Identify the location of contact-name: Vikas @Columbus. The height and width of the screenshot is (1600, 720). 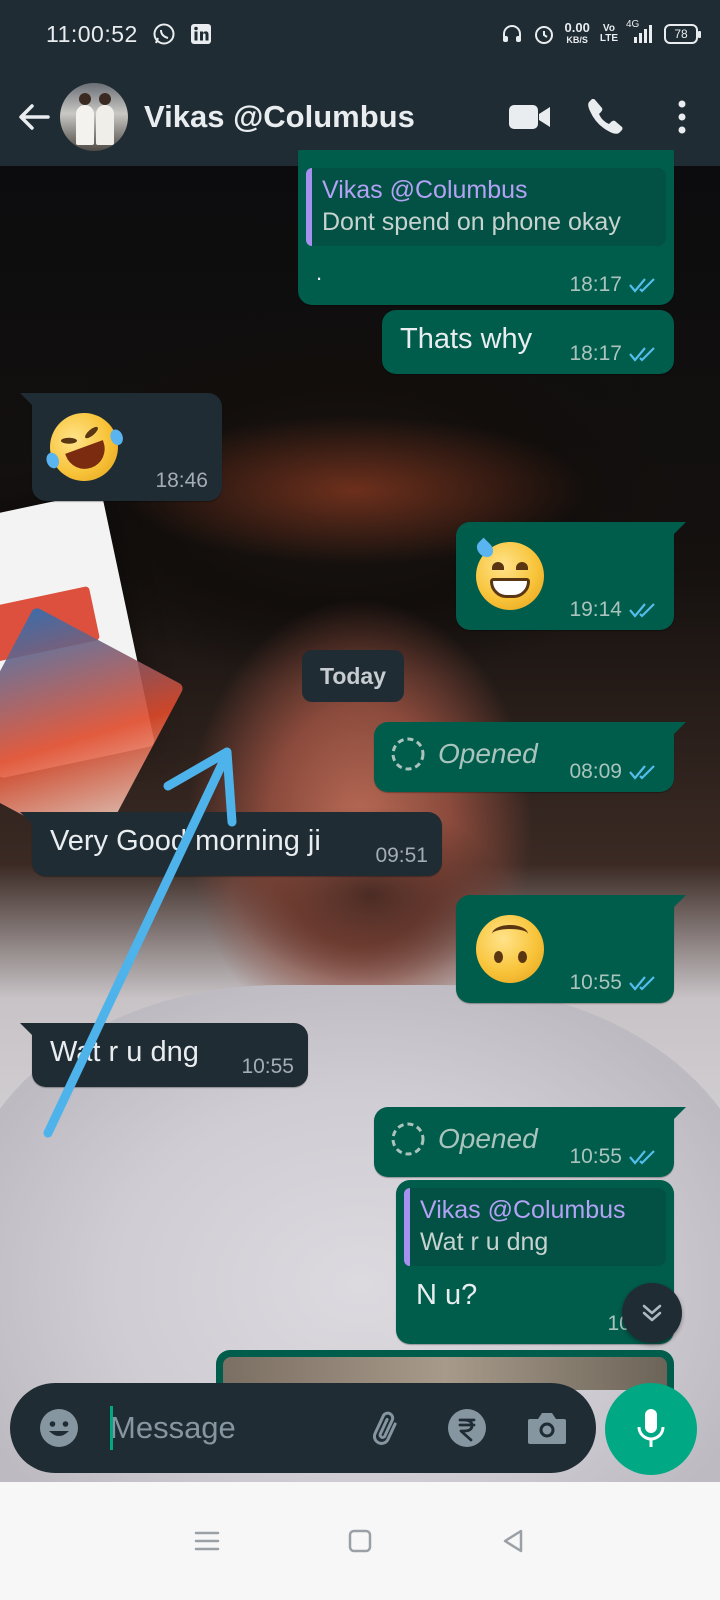
(318, 117).